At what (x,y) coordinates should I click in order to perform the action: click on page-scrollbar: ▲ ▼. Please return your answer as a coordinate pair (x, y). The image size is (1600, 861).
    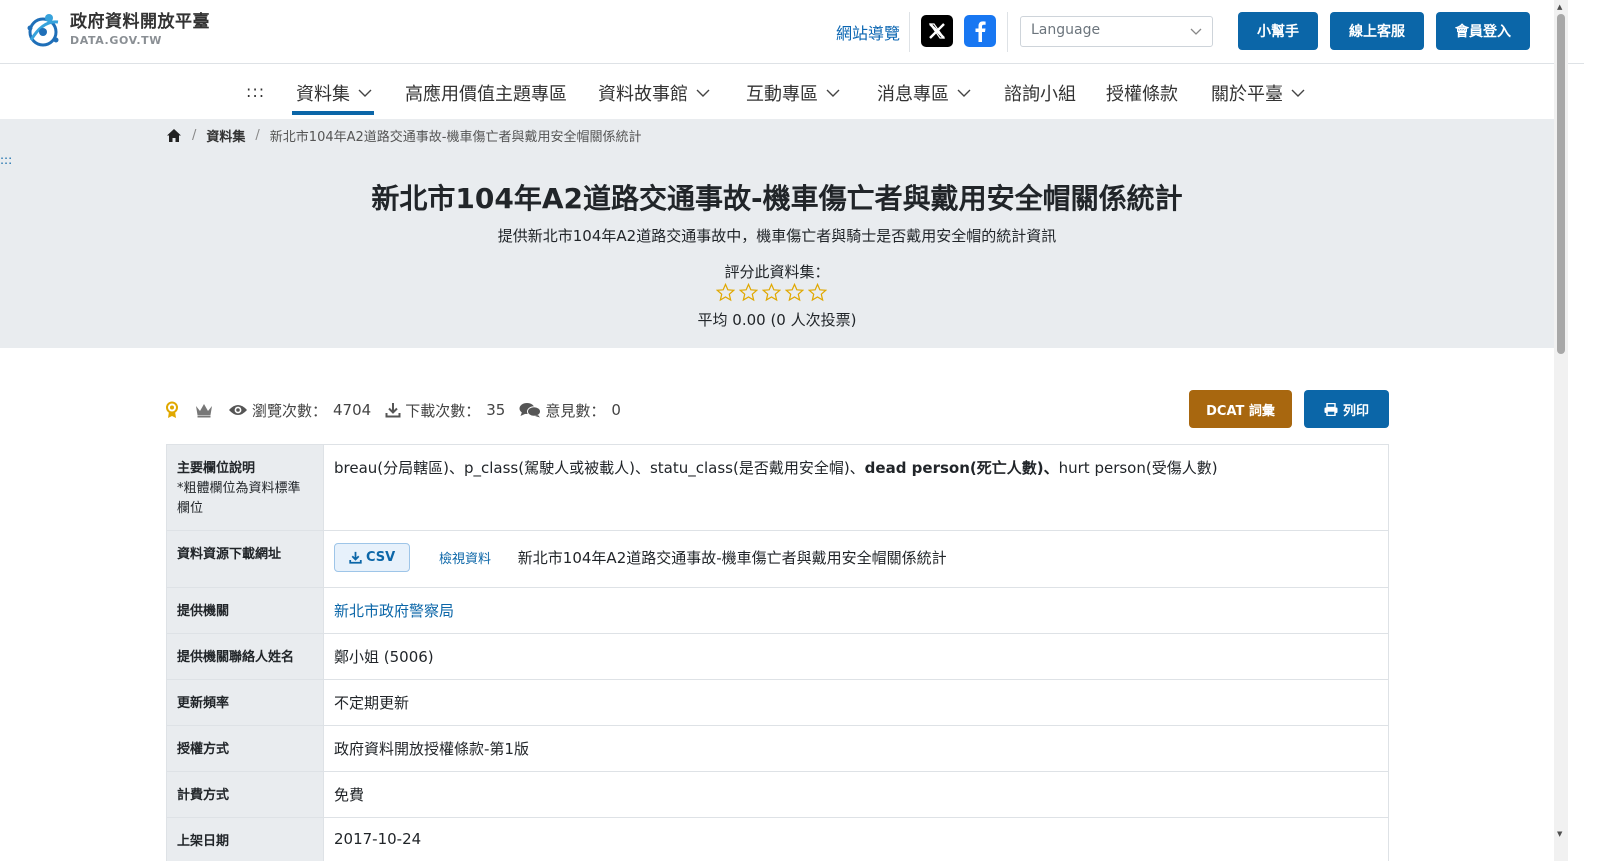
    Looking at the image, I should click on (1561, 430).